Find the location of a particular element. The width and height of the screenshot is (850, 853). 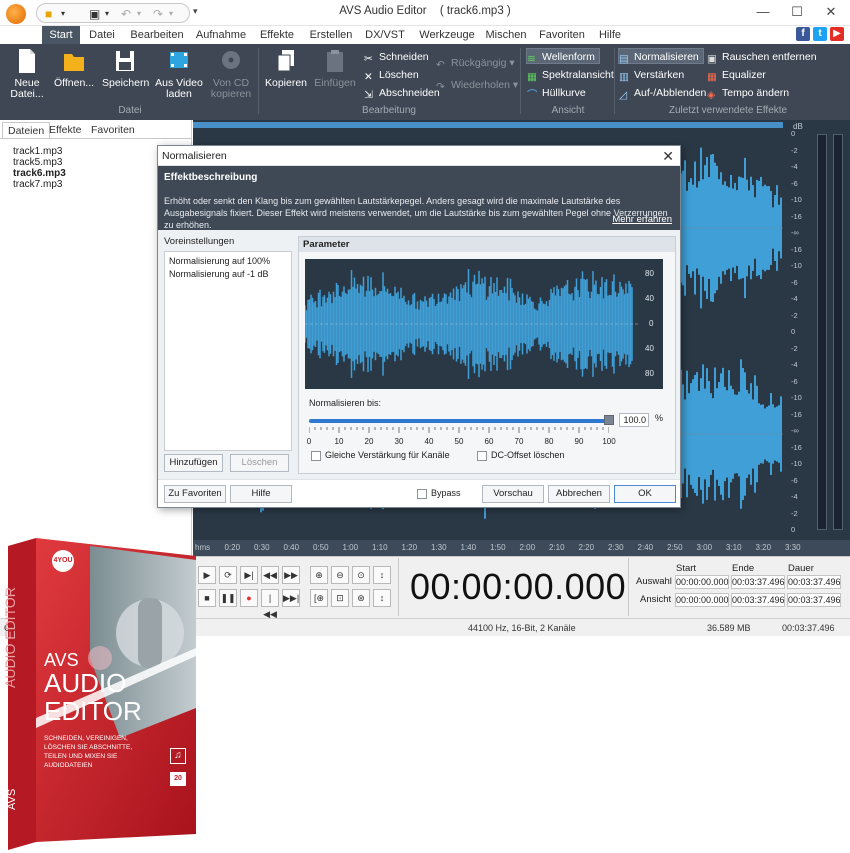

zoom-vertical-icon: ↕ is located at coordinates (382, 575).